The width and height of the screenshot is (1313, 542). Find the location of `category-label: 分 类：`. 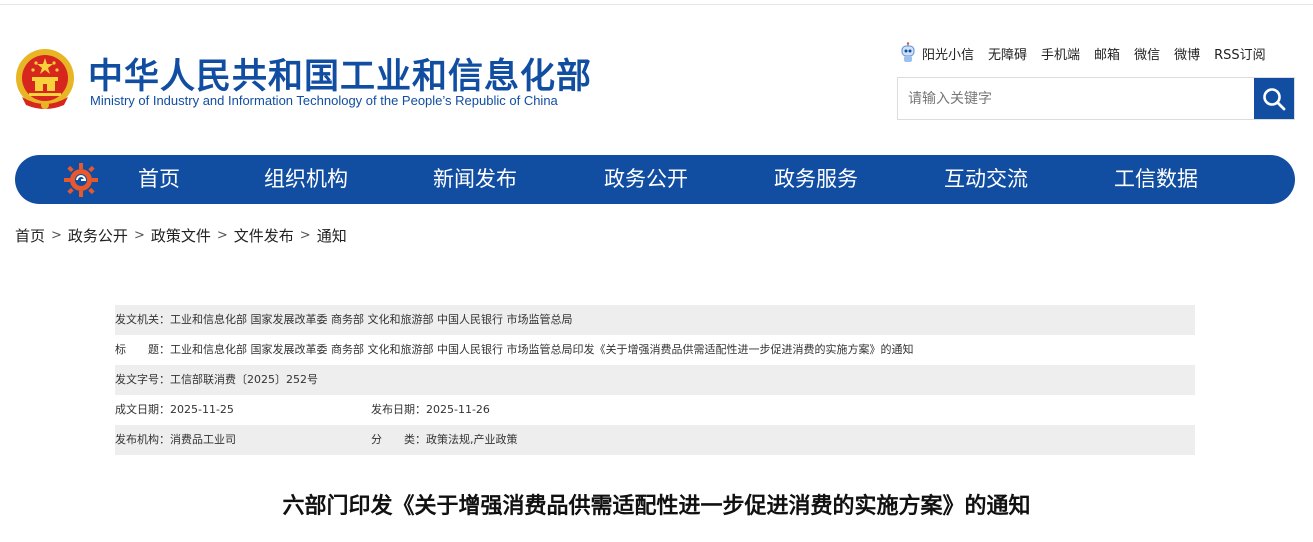

category-label: 分 类： is located at coordinates (398, 439).